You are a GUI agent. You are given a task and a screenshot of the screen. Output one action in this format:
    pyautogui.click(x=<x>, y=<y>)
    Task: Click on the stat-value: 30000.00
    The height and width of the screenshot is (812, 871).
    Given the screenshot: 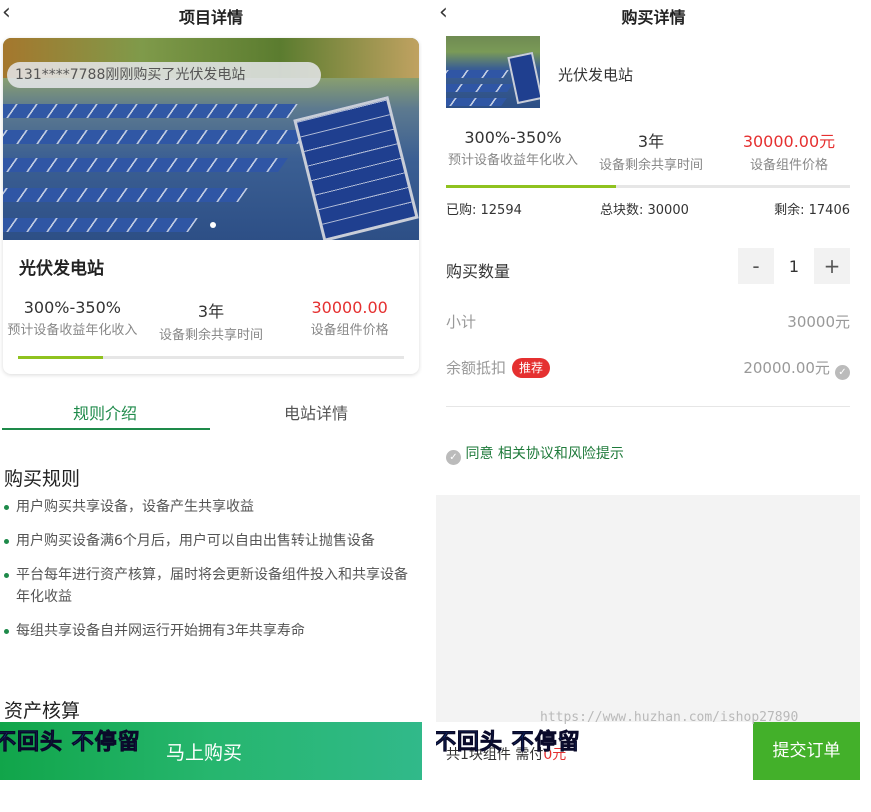 What is the action you would take?
    pyautogui.click(x=349, y=307)
    